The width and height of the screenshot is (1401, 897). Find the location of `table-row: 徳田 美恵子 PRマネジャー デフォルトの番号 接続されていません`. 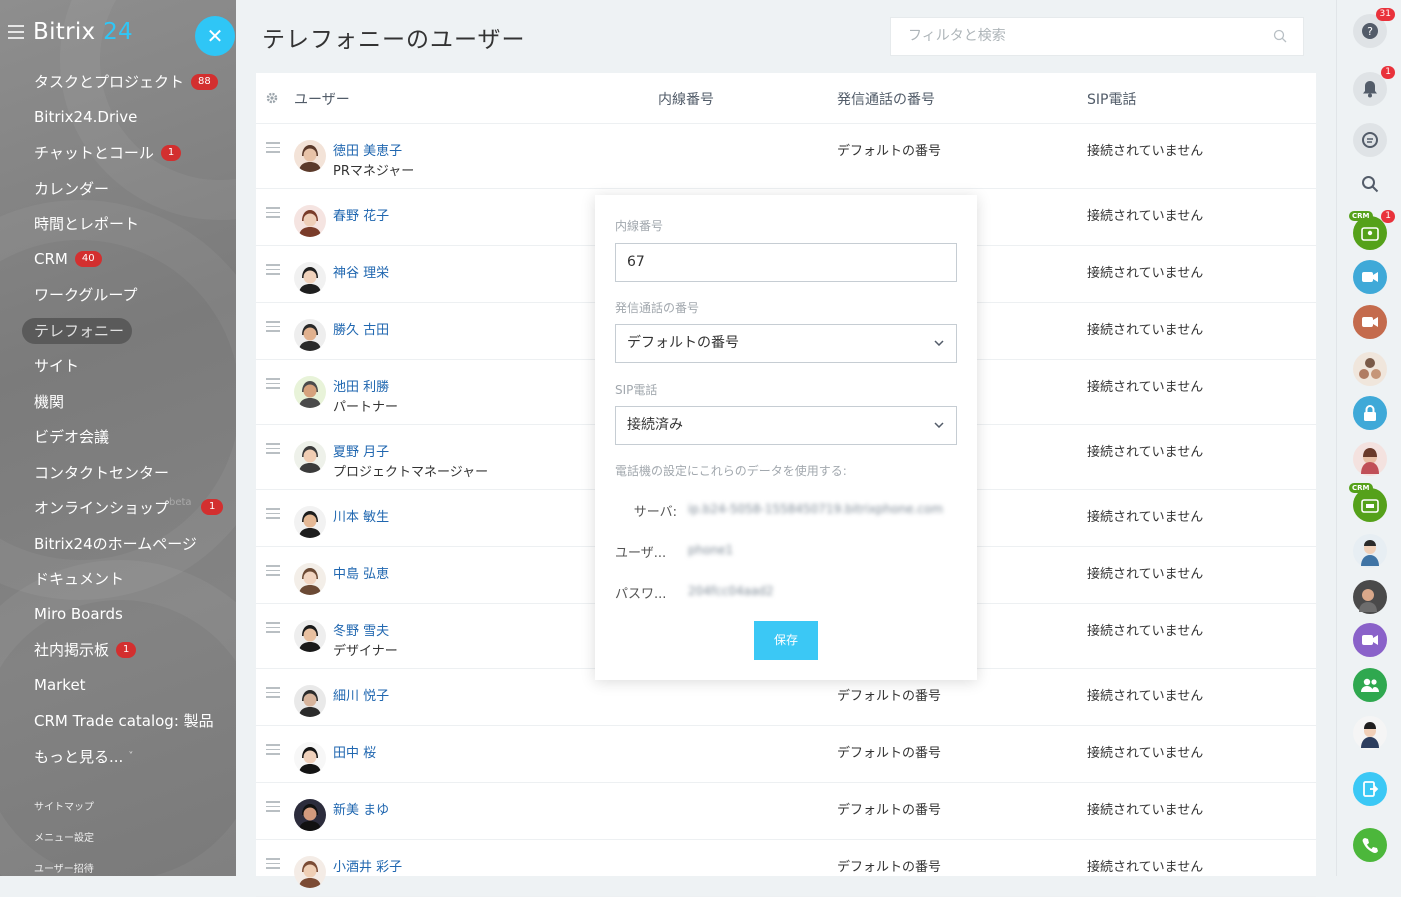

table-row: 徳田 美恵子 PRマネジャー デフォルトの番号 接続されていません is located at coordinates (786, 156).